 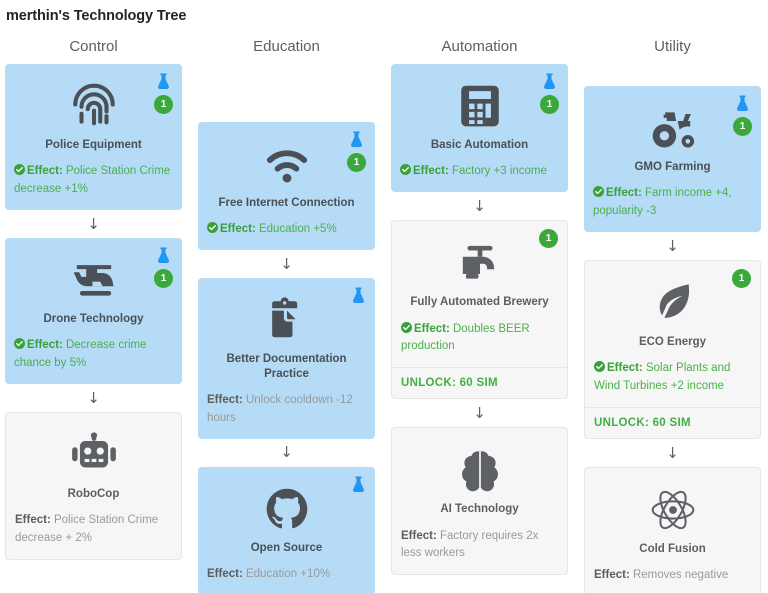 I want to click on tech-effect: Effect: Doubles BEER production, so click(x=479, y=334).